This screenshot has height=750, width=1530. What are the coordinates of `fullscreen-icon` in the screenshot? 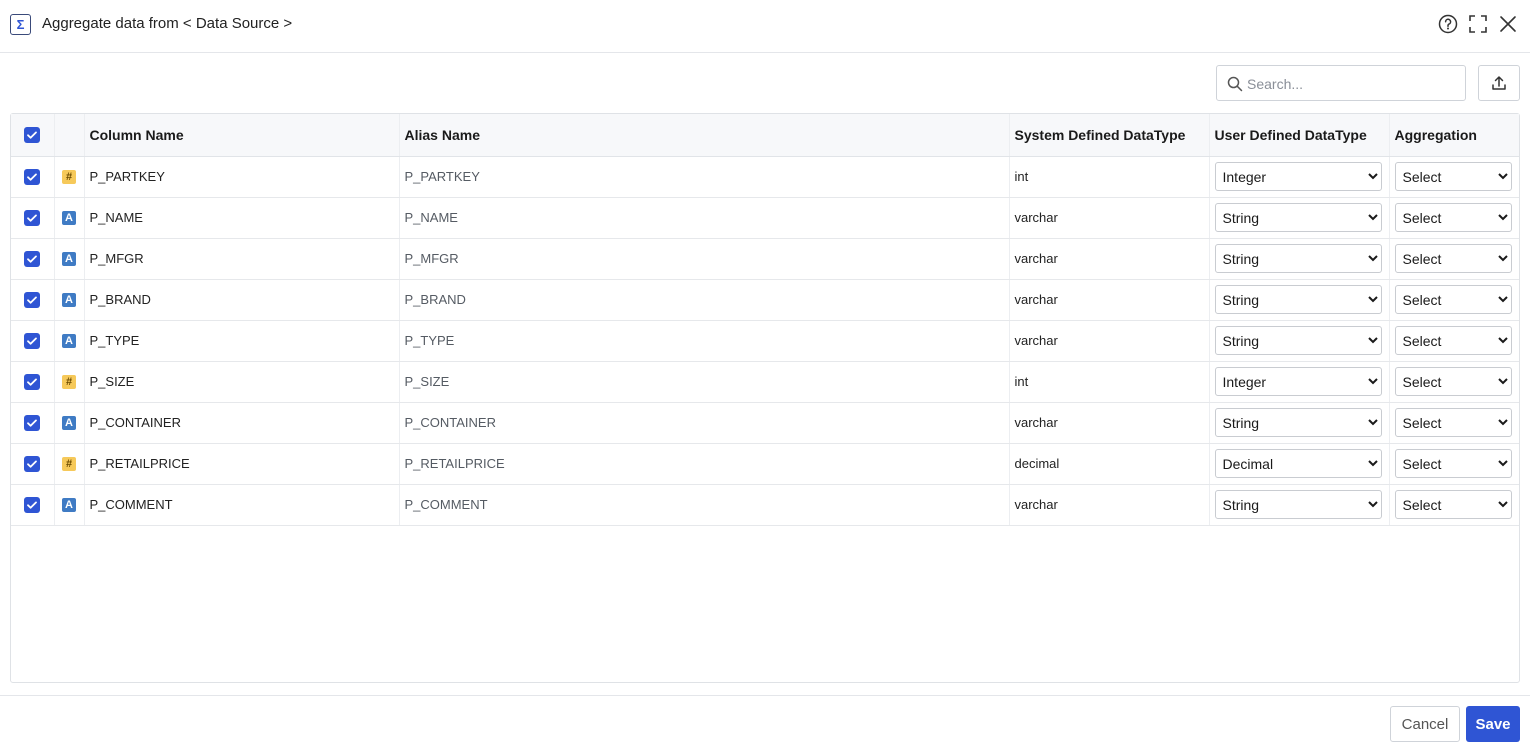 It's located at (1478, 24).